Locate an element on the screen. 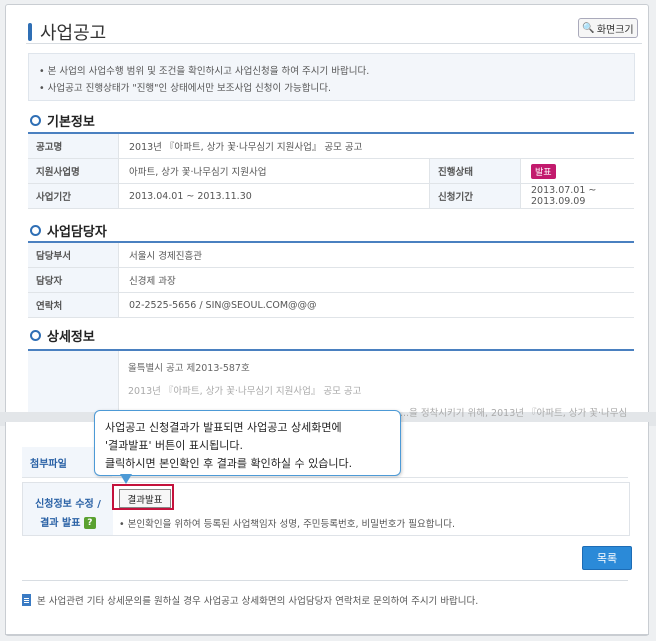 This screenshot has height=641, width=656. status-badge: 발표 is located at coordinates (543, 171).